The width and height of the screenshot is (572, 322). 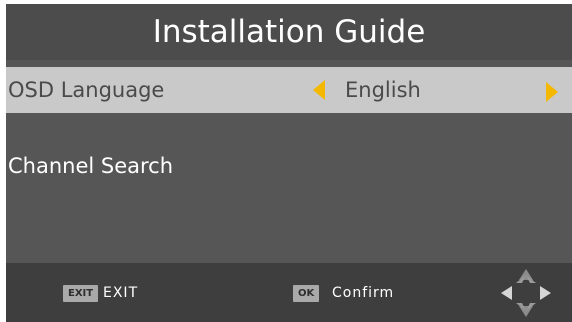 What do you see at coordinates (319, 90) in the screenshot?
I see `left-arrow-icon` at bounding box center [319, 90].